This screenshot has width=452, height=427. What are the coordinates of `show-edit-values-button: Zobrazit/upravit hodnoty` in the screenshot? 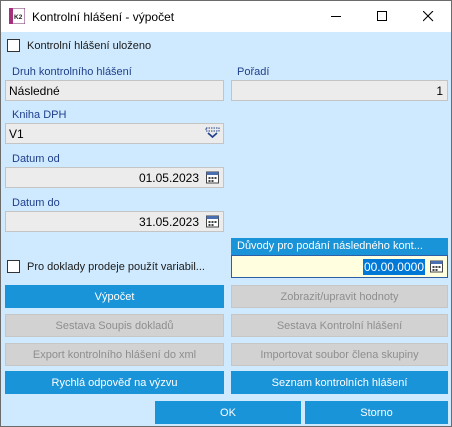 It's located at (339, 296).